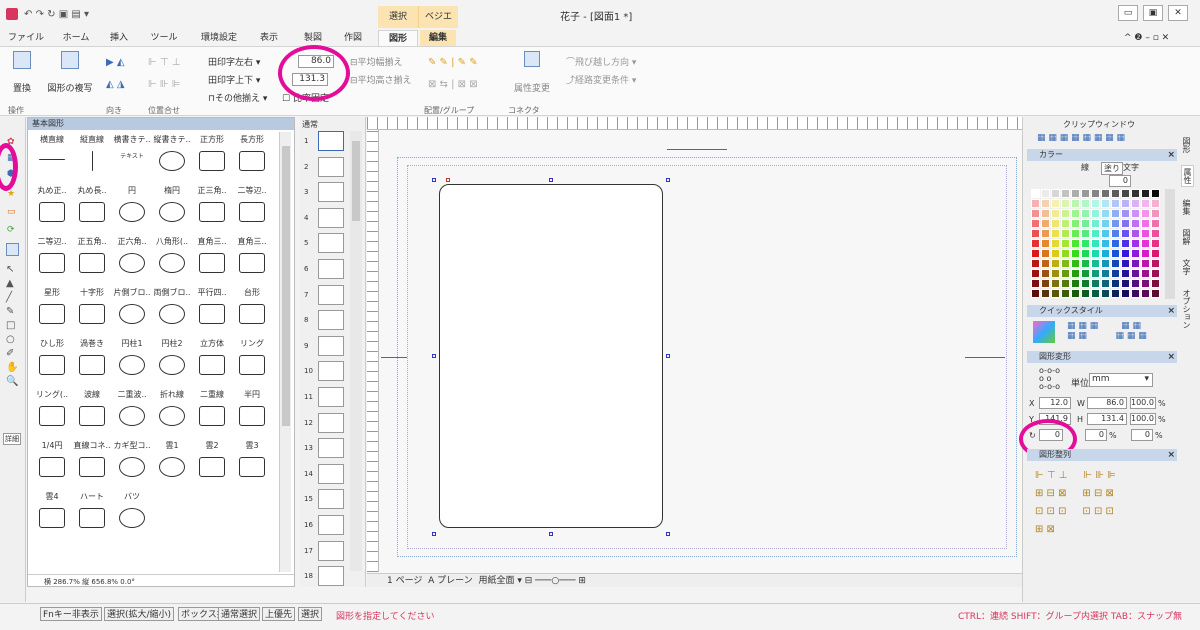  Describe the element at coordinates (92, 363) in the screenshot. I see `shape-item: 渦巻き` at that location.